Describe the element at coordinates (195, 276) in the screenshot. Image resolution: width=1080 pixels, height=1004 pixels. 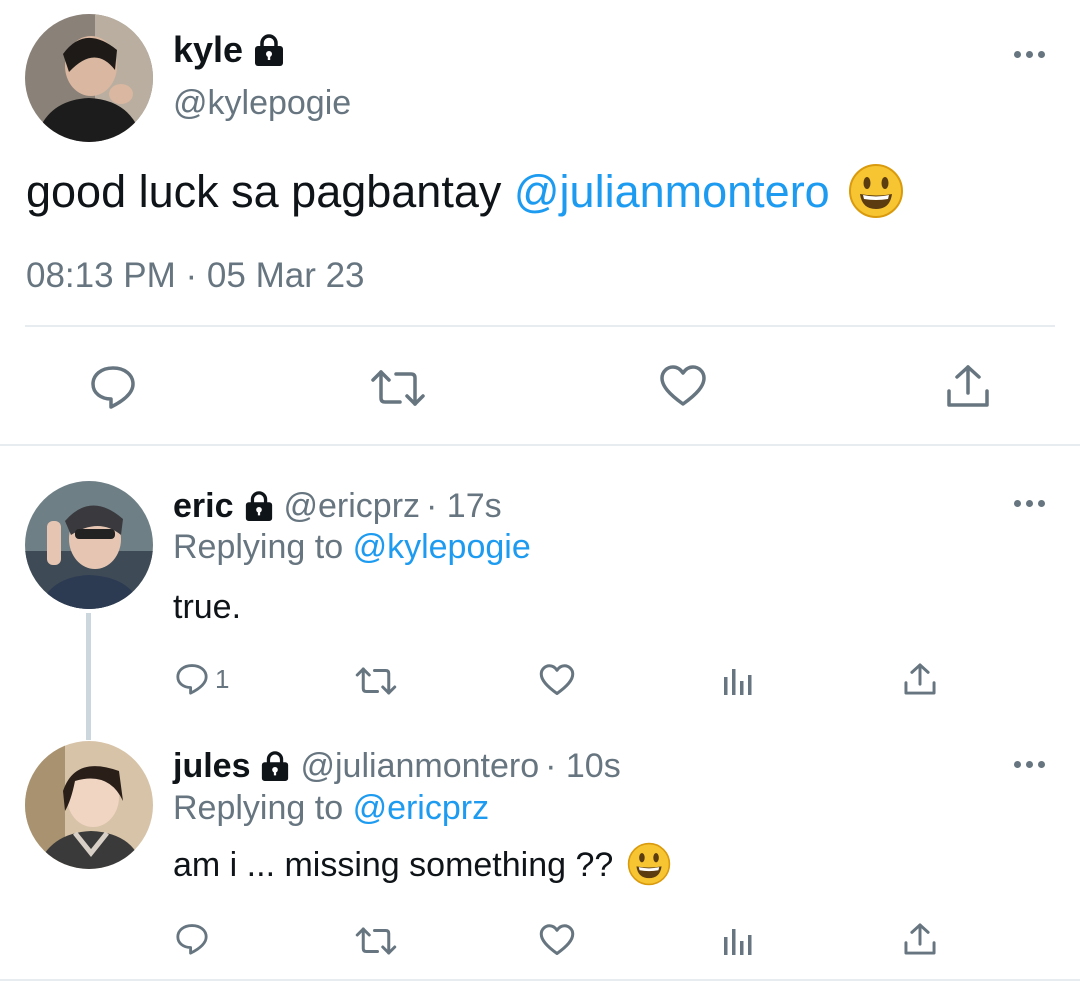
I see `main-timestamp: 08:13 PM · 05 Mar 23` at that location.